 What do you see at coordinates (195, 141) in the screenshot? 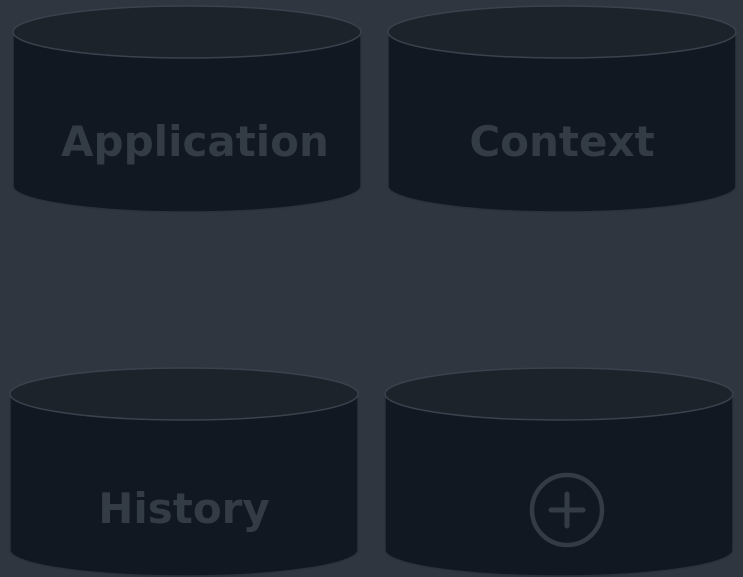
I see `storage-tile-label: Application` at bounding box center [195, 141].